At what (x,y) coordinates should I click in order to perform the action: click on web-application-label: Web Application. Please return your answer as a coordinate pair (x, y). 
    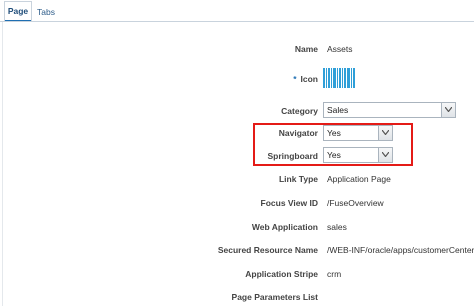
    Looking at the image, I should click on (284, 227).